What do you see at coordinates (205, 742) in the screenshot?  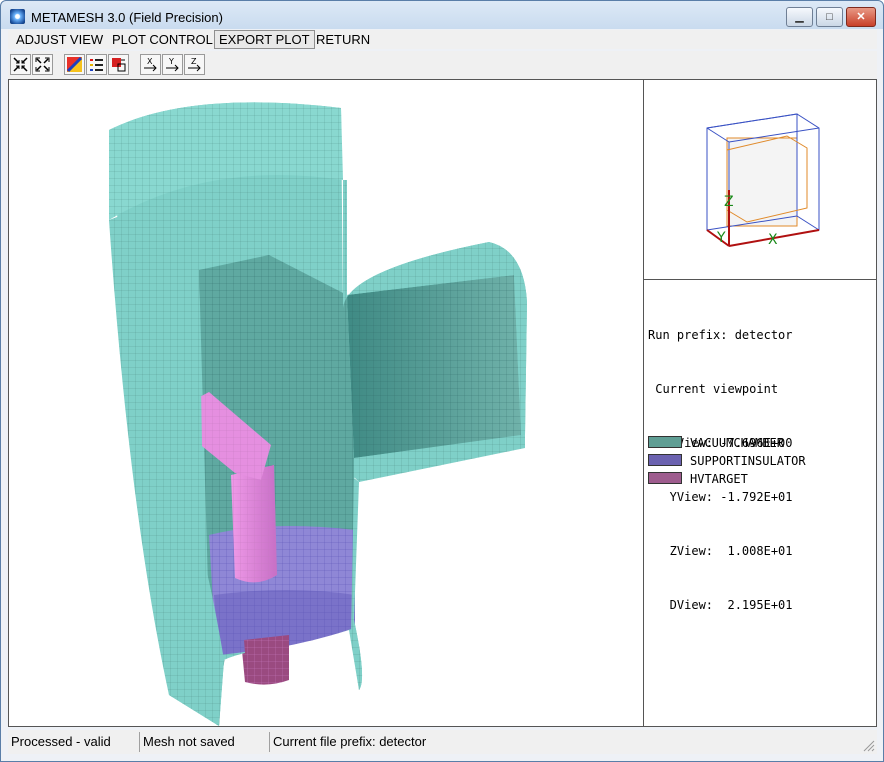 I see `status-mesh: Mesh not saved` at bounding box center [205, 742].